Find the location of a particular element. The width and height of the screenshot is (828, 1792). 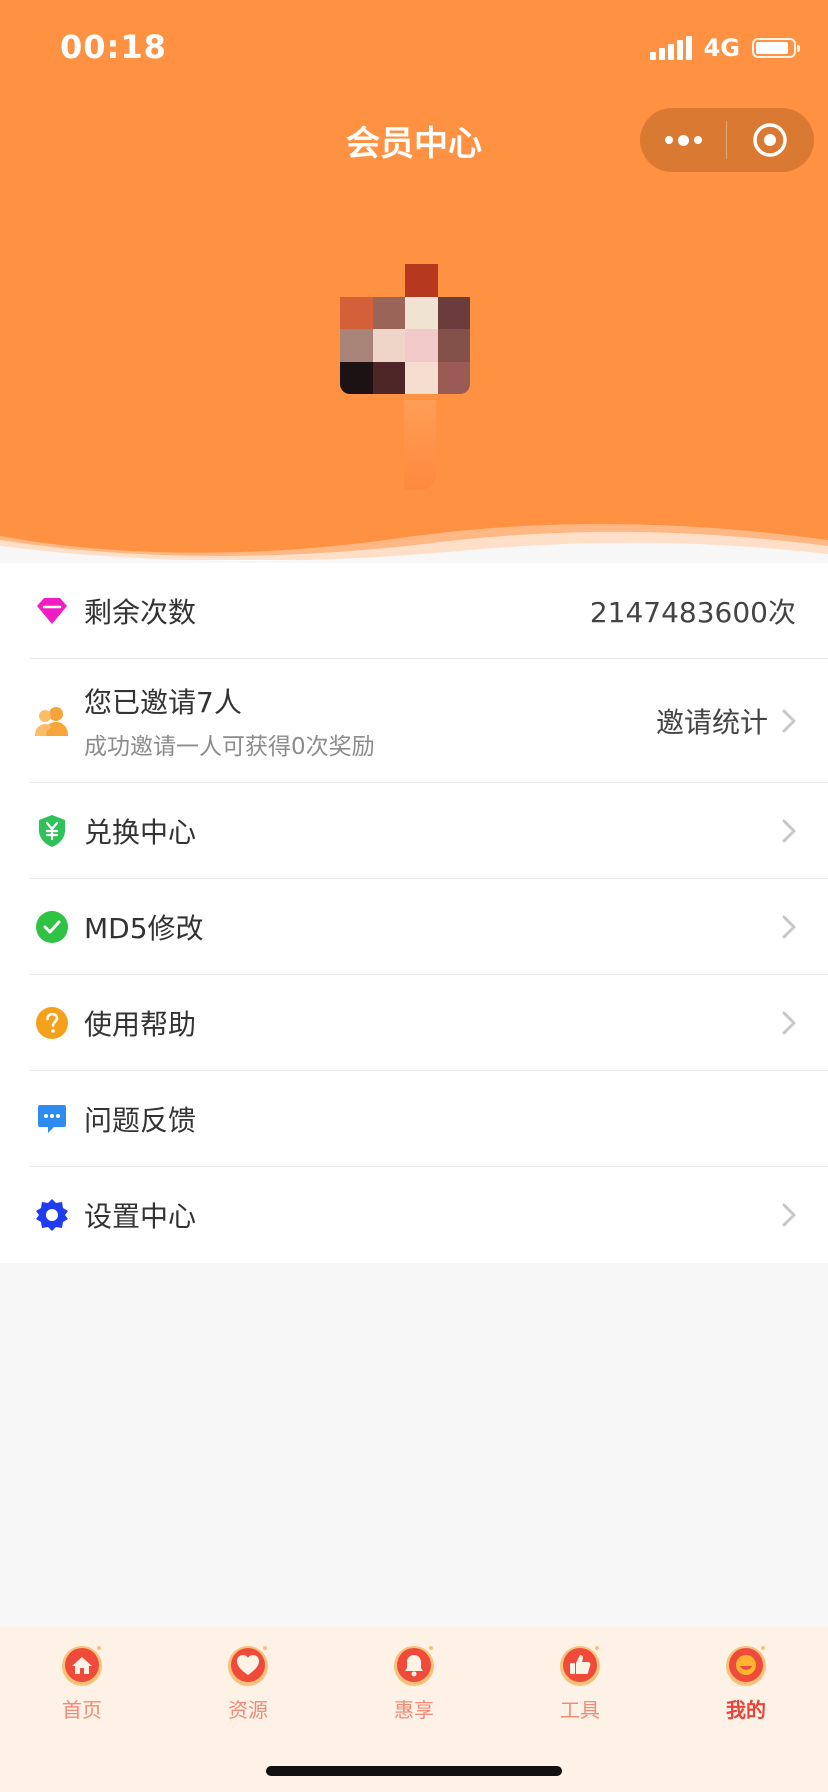

redeem-center-label: 兑换中心 is located at coordinates (140, 832).